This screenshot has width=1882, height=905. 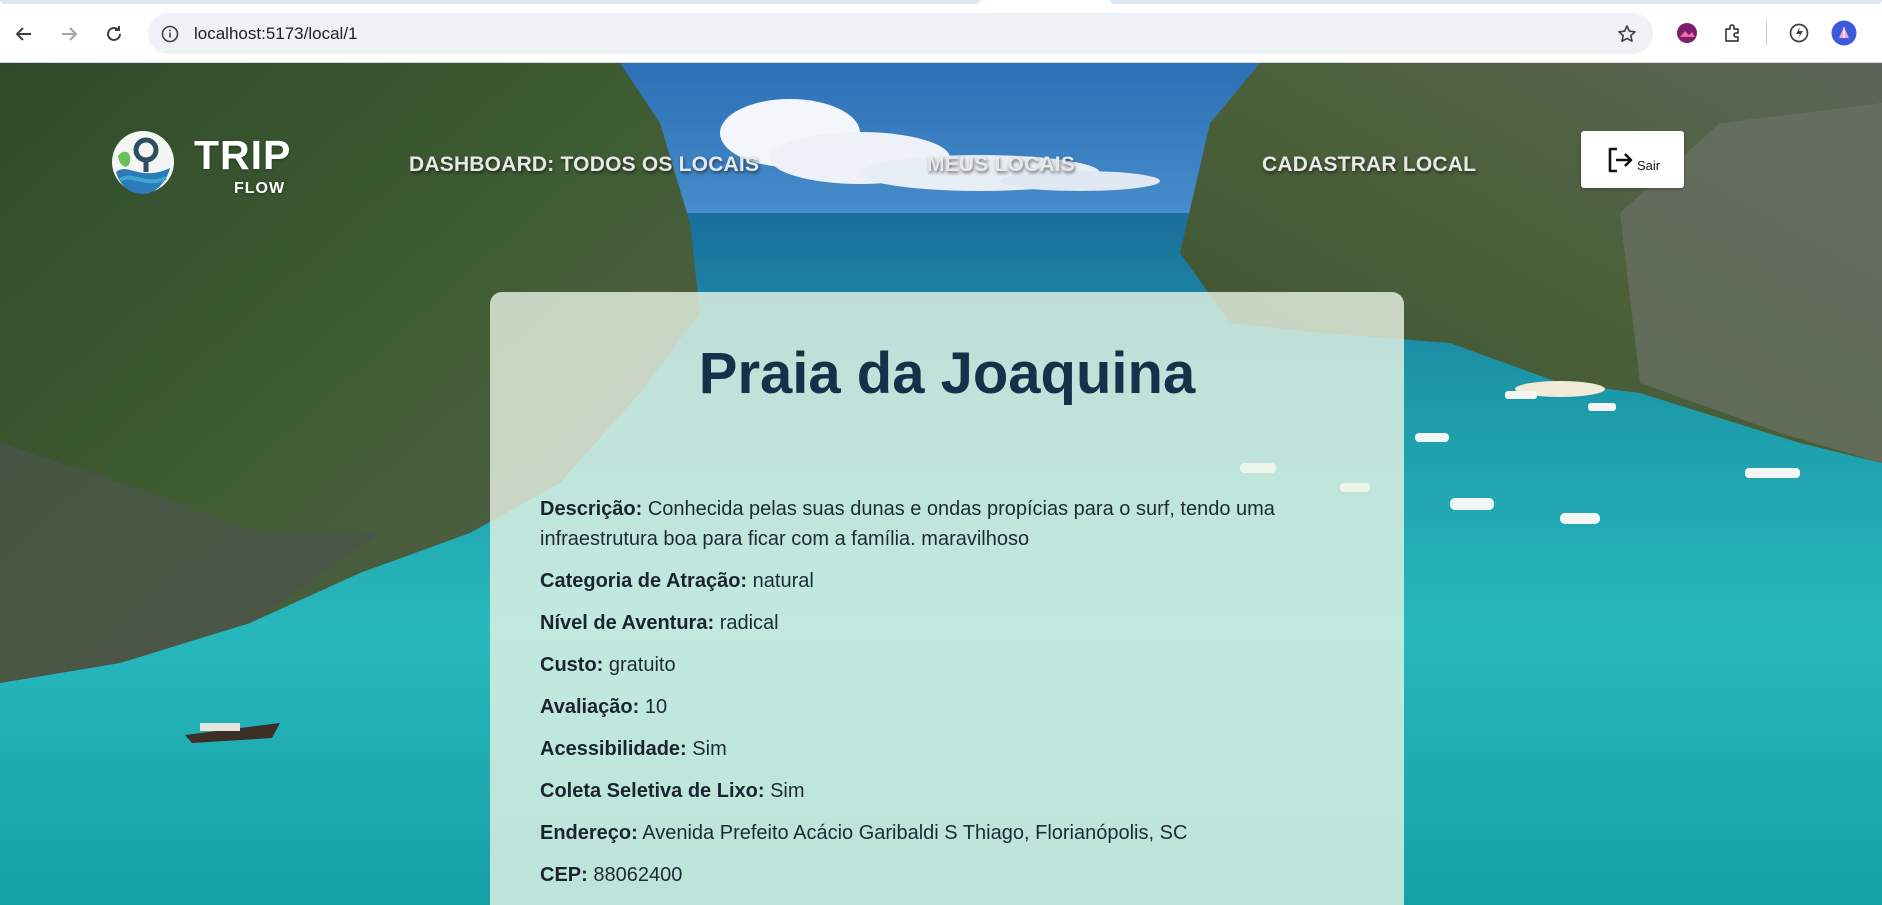 I want to click on tripflow-logo: TRIP FLOW, so click(x=210, y=166).